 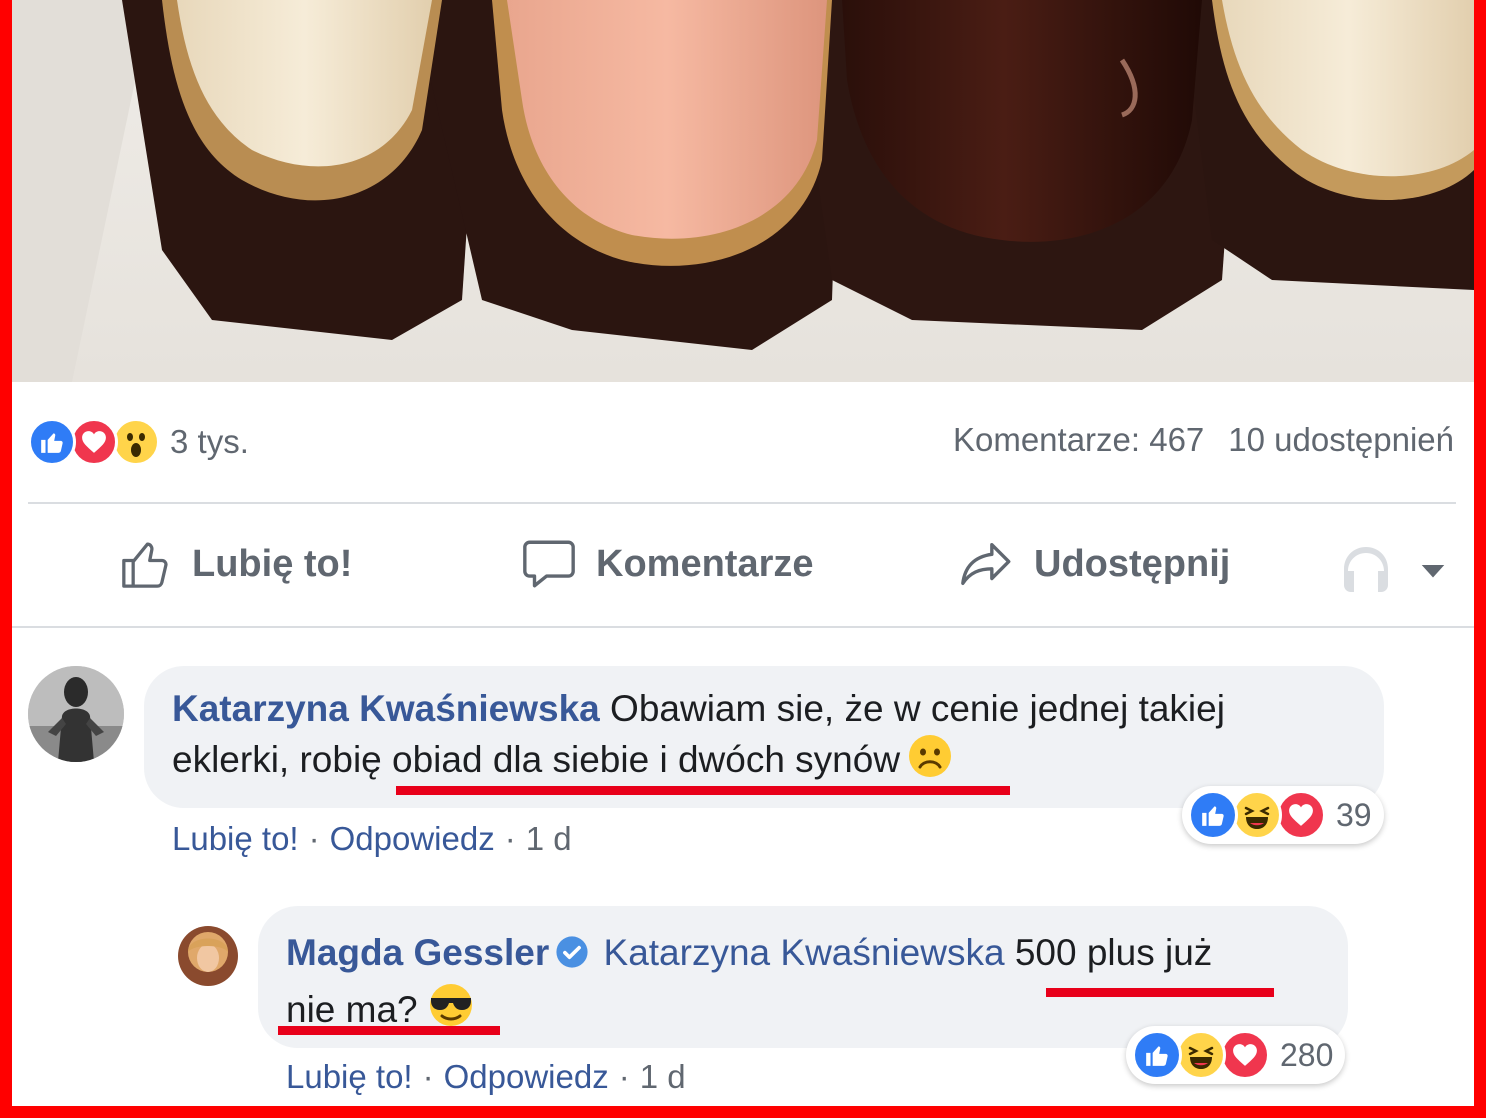 What do you see at coordinates (549, 564) in the screenshot?
I see `speech-bubble-icon` at bounding box center [549, 564].